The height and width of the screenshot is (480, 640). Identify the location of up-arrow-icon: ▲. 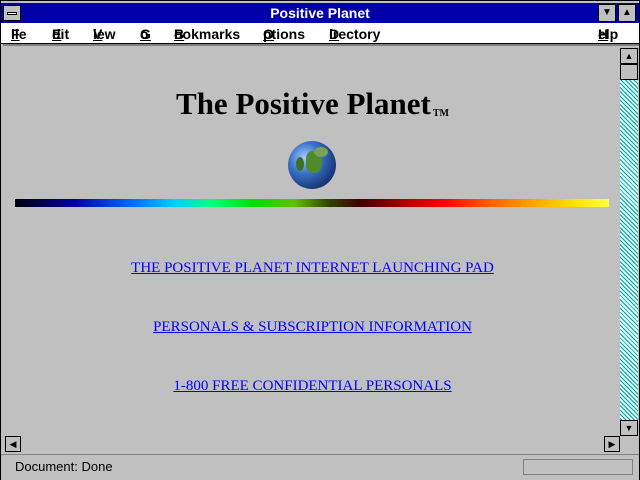
(629, 56).